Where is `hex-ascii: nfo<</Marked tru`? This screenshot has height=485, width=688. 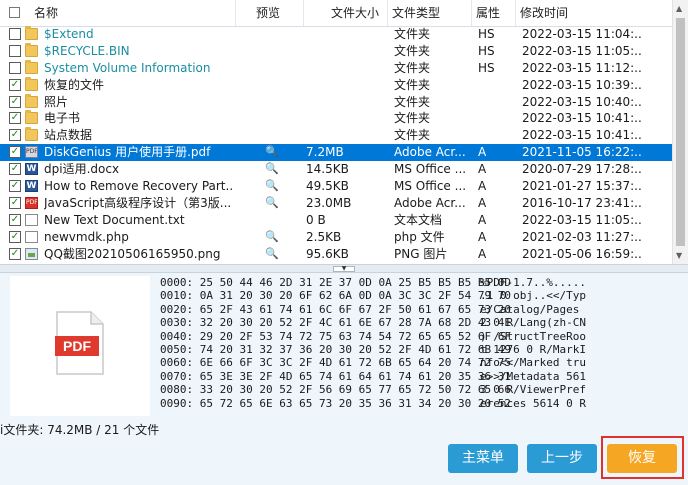
hex-ascii: nfo<</Marked tru is located at coordinates (533, 363).